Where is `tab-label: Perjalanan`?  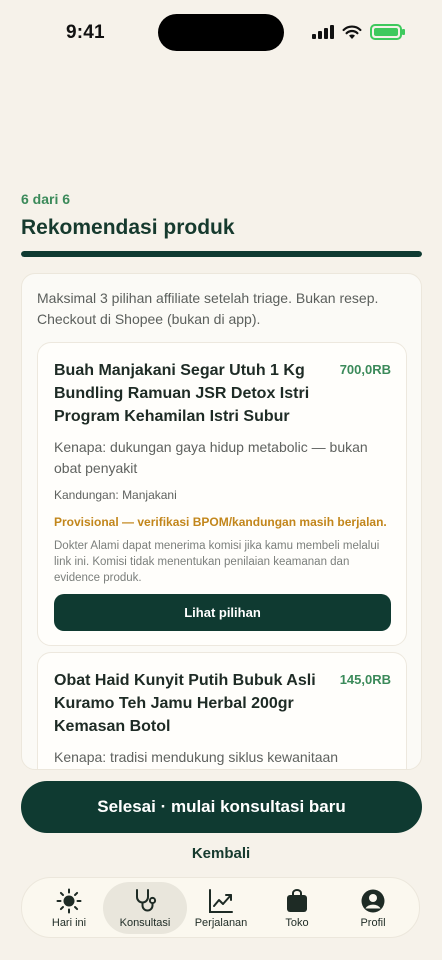 tab-label: Perjalanan is located at coordinates (221, 922).